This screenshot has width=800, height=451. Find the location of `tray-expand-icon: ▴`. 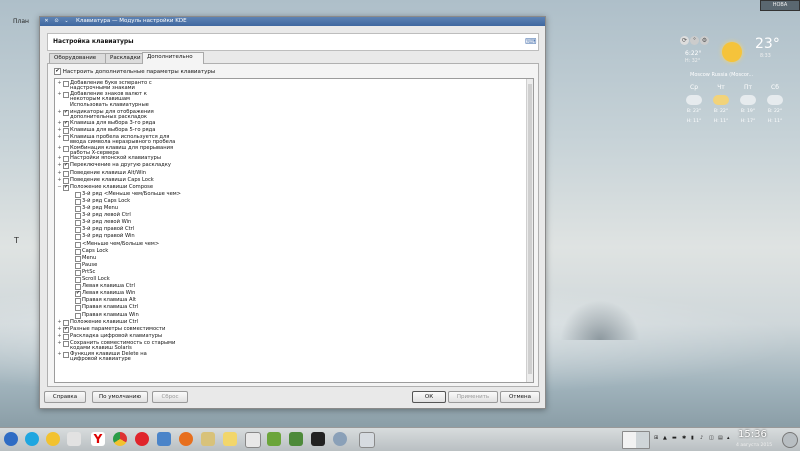

tray-expand-icon: ▴ is located at coordinates (728, 438).